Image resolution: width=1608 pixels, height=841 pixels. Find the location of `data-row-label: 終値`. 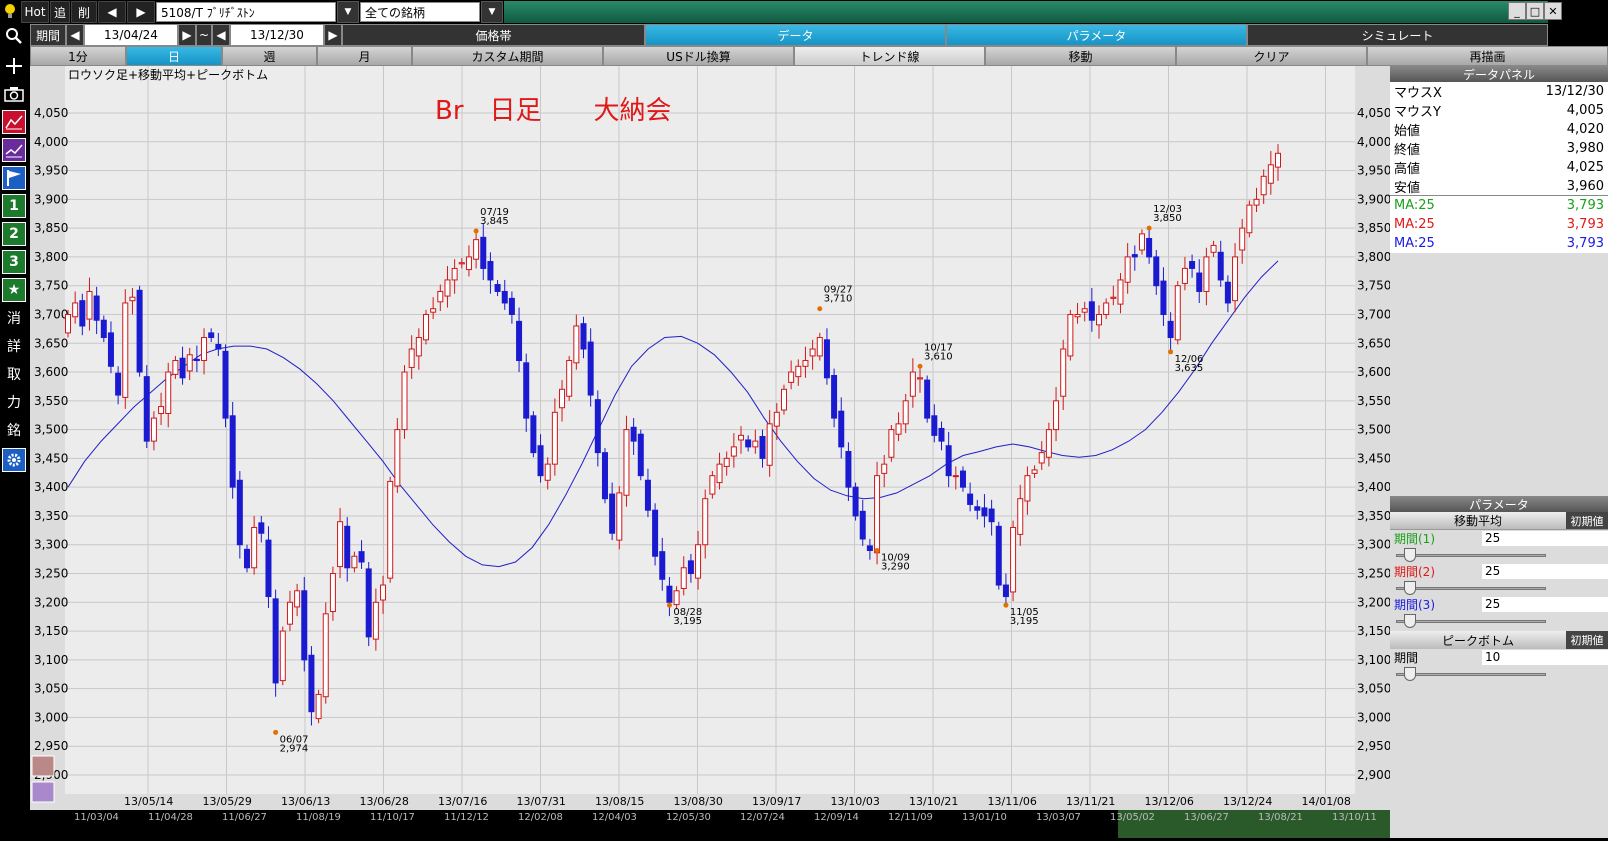

data-row-label: 終値 is located at coordinates (1407, 150).